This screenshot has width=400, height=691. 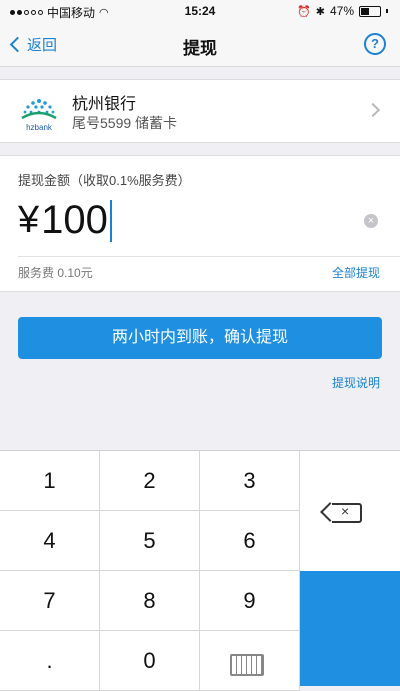 I want to click on bank-card-selector: hzbank 杭州银行 尾号5599 储蓄卡, so click(x=200, y=111).